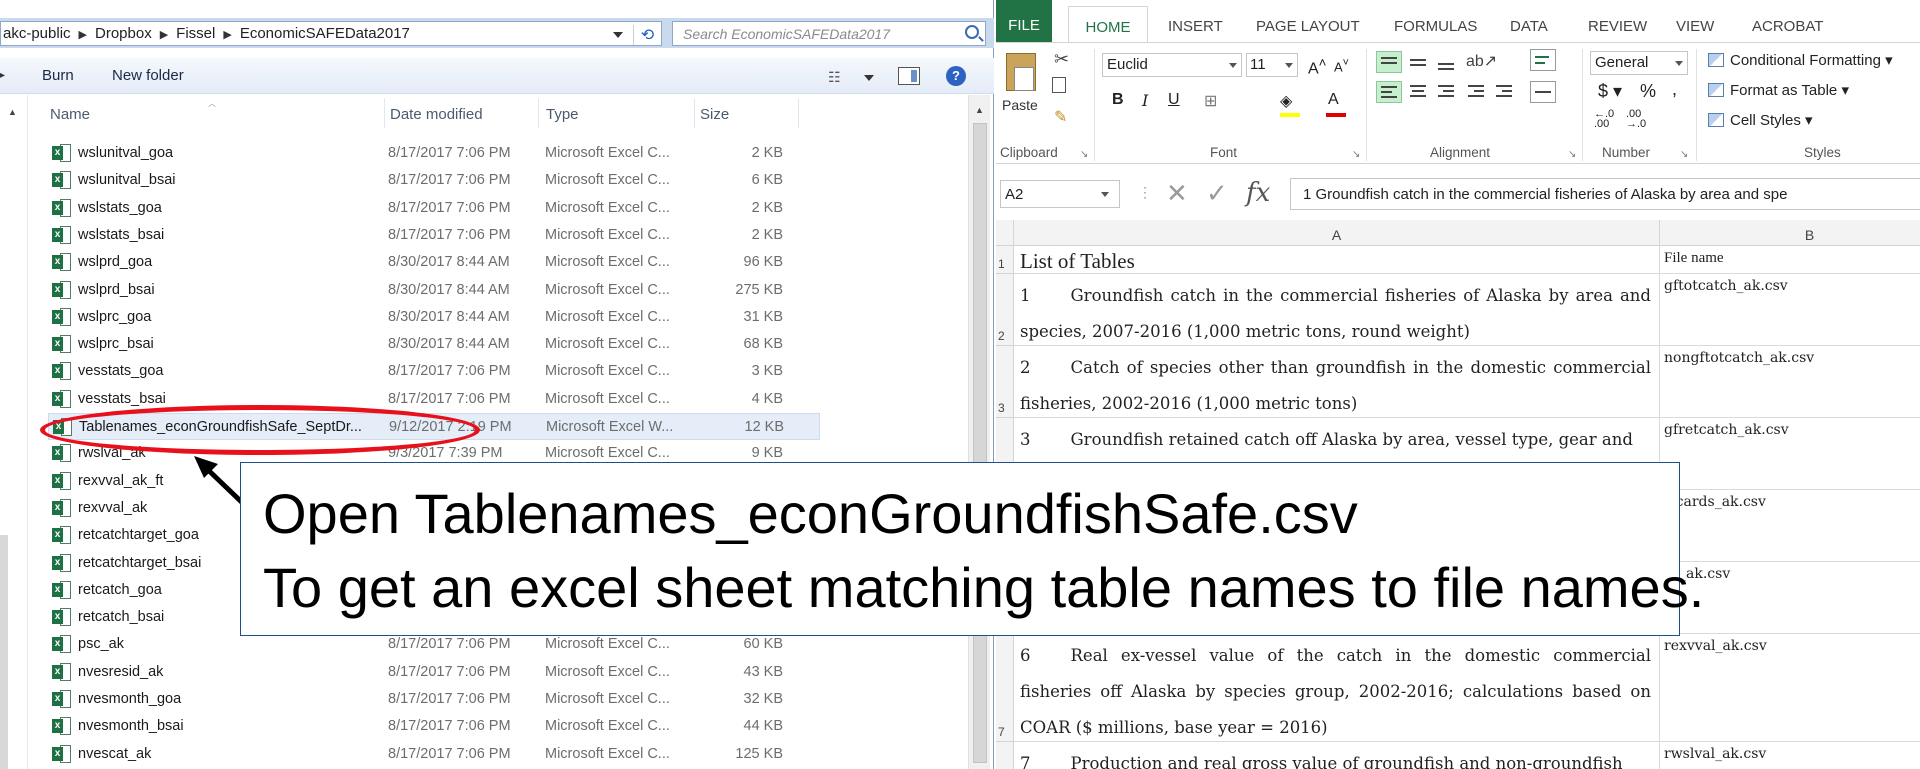 The width and height of the screenshot is (1920, 769). What do you see at coordinates (1800, 60) in the screenshot?
I see `conditional-formatting-button: Conditional Formatting ▾` at bounding box center [1800, 60].